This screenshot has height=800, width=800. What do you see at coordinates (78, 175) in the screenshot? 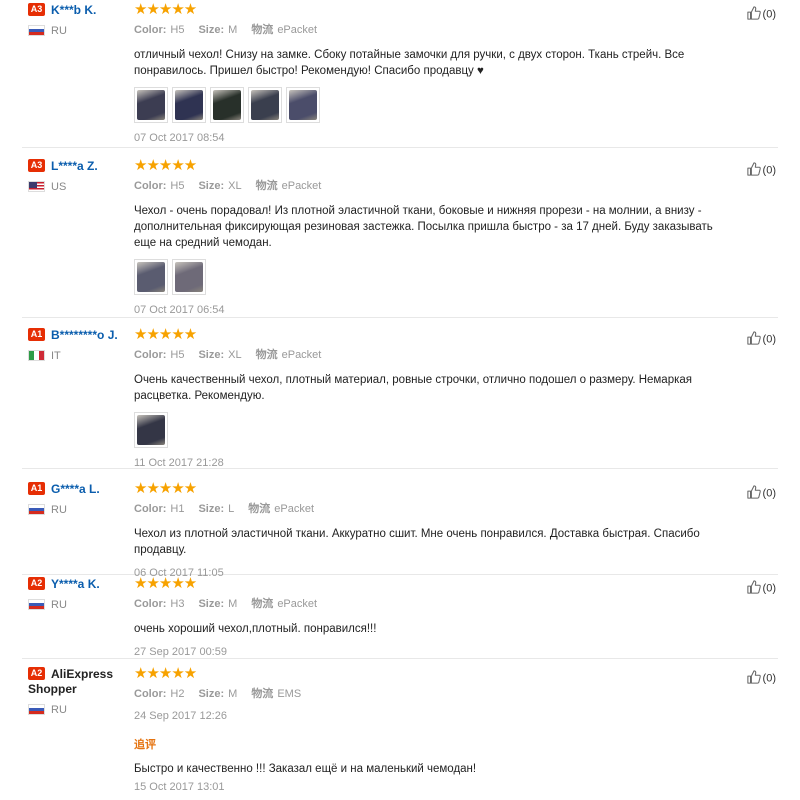
I see `reviewer-info: A3 L****a Z. US` at bounding box center [78, 175].